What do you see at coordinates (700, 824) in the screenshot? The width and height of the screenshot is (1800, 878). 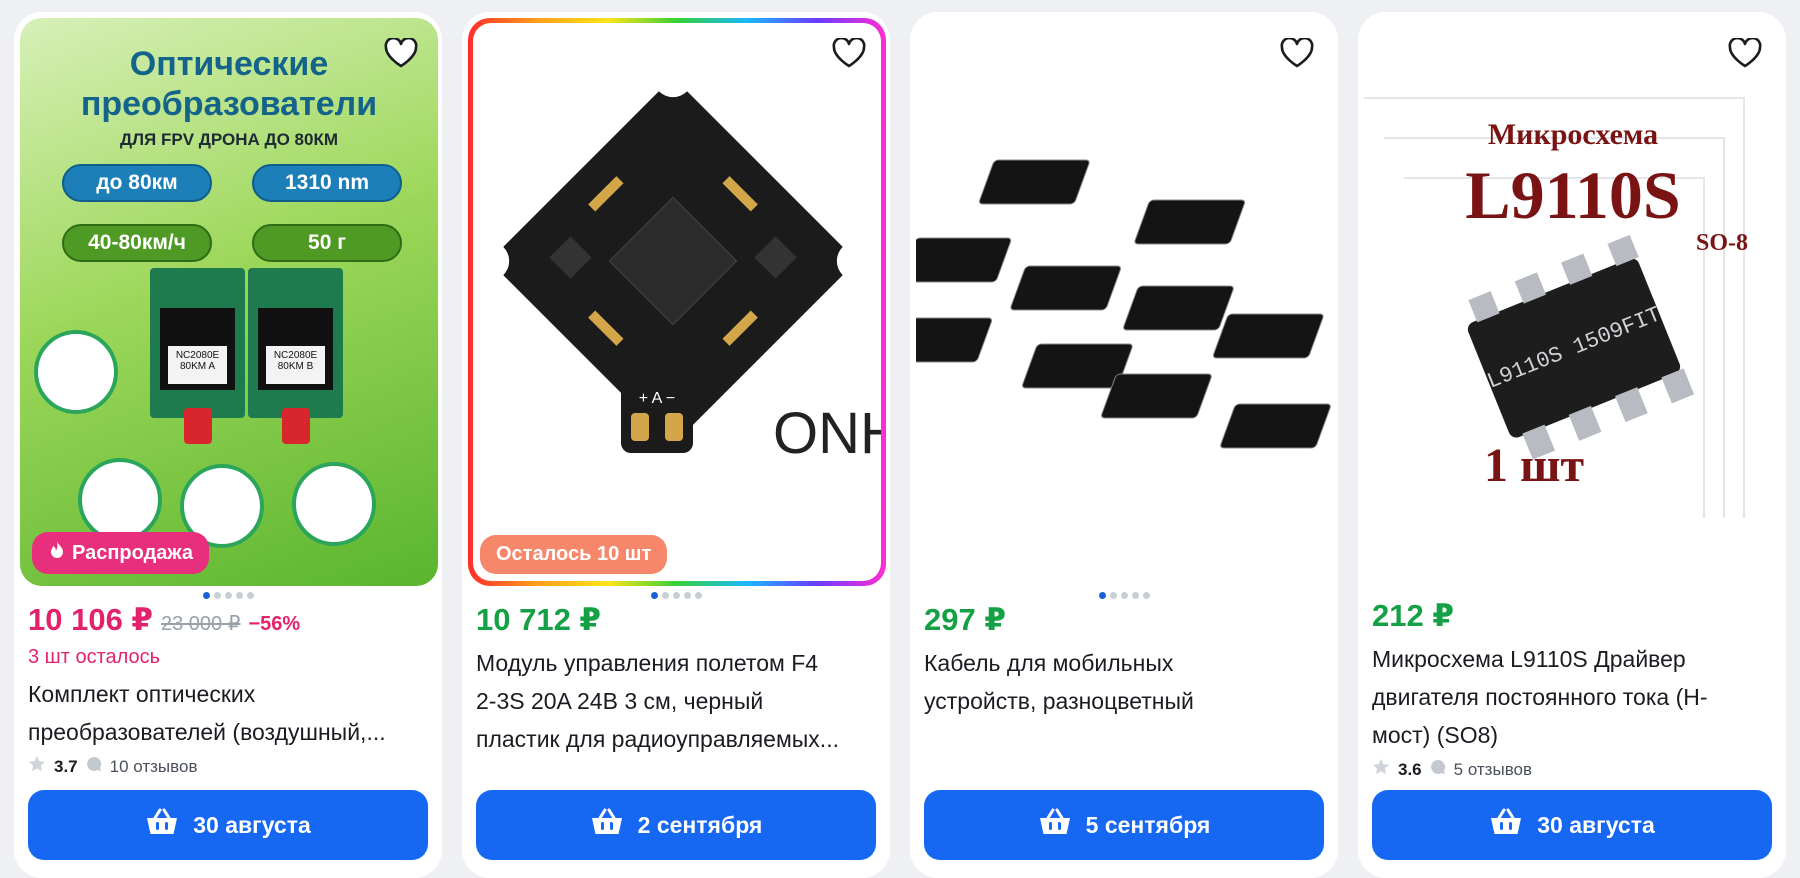 I see `delivery-date: 2 сентября` at bounding box center [700, 824].